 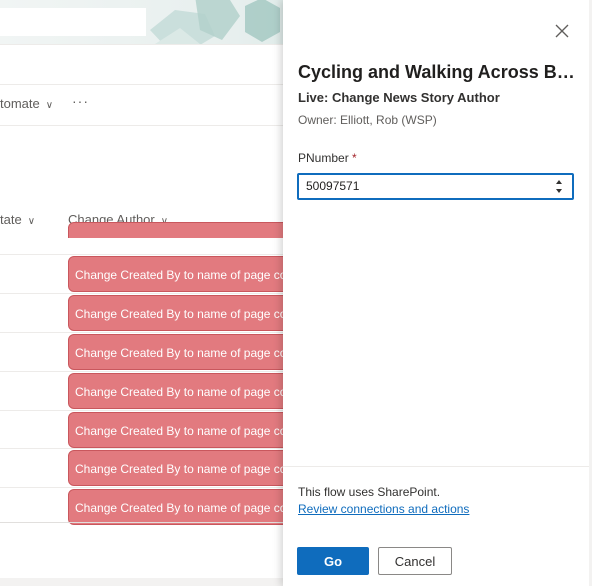 I want to click on flow-owner: Owner: Elliott, Rob (WSP), so click(x=367, y=120).